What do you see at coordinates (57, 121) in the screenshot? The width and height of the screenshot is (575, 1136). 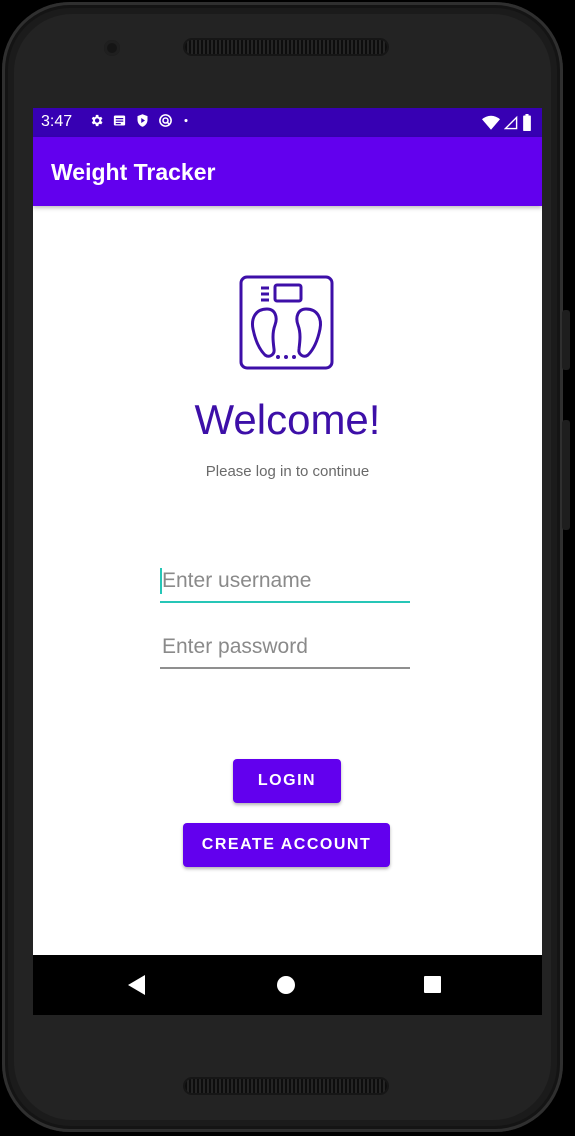 I see `status-time: 3:47` at bounding box center [57, 121].